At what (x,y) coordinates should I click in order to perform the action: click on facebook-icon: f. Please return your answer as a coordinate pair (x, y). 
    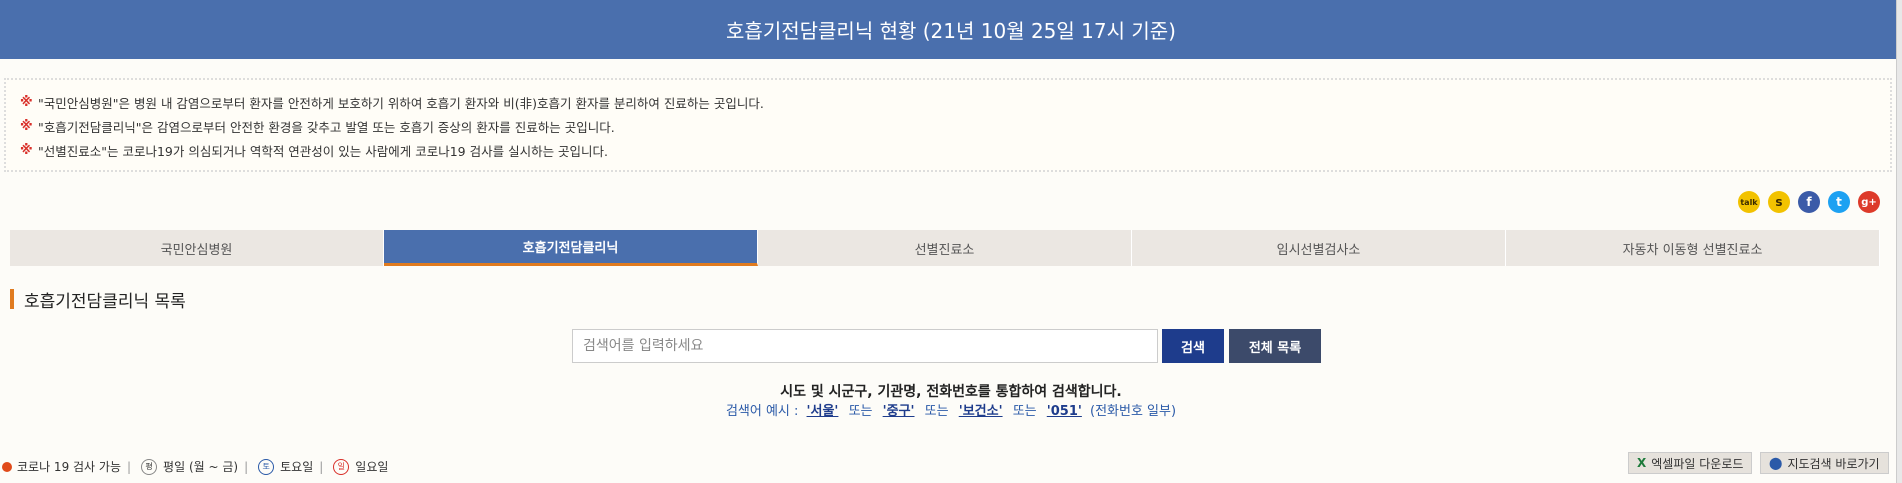
    Looking at the image, I should click on (1809, 202).